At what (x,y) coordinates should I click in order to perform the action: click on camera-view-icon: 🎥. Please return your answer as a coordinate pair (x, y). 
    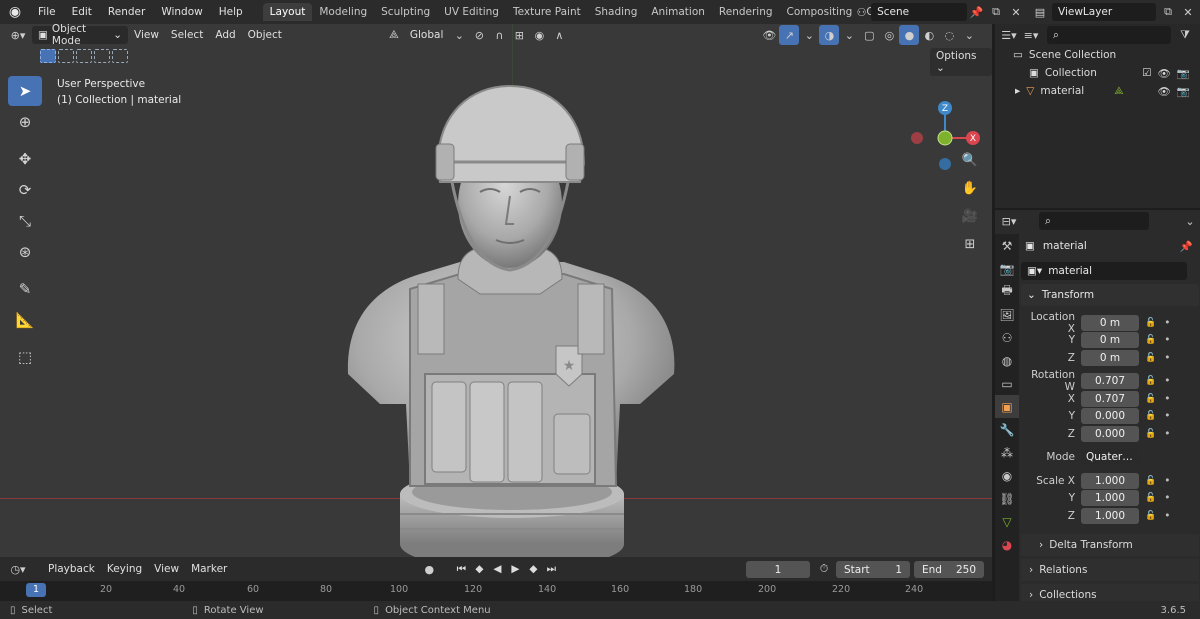
    Looking at the image, I should click on (970, 216).